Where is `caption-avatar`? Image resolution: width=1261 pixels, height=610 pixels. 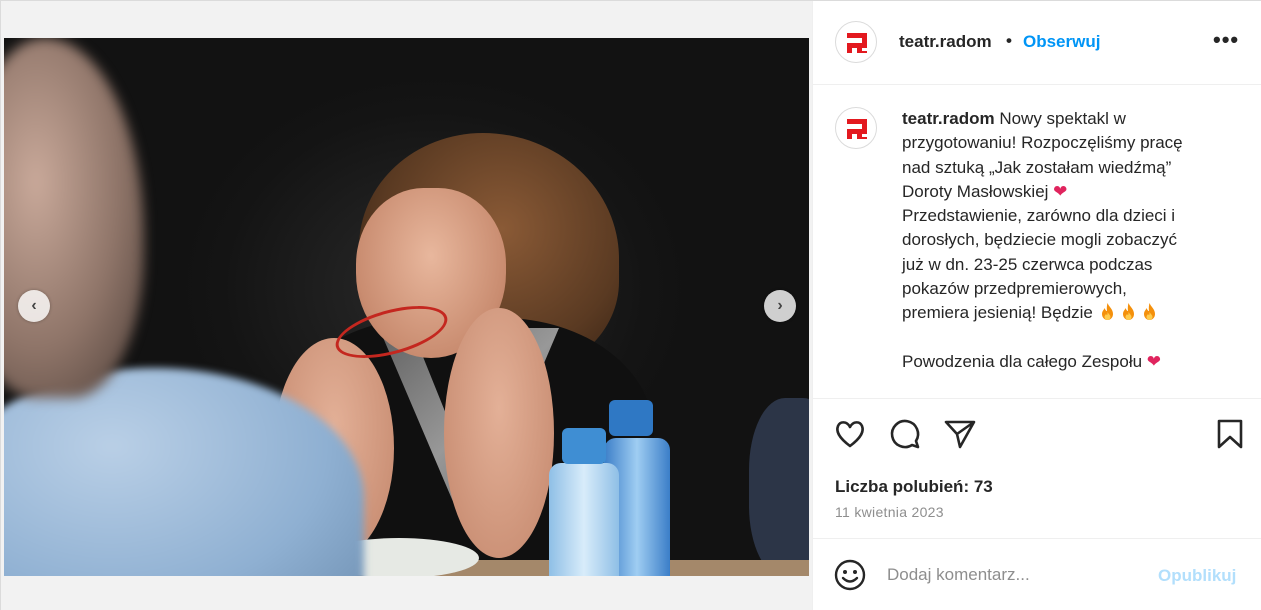
caption-avatar is located at coordinates (856, 128).